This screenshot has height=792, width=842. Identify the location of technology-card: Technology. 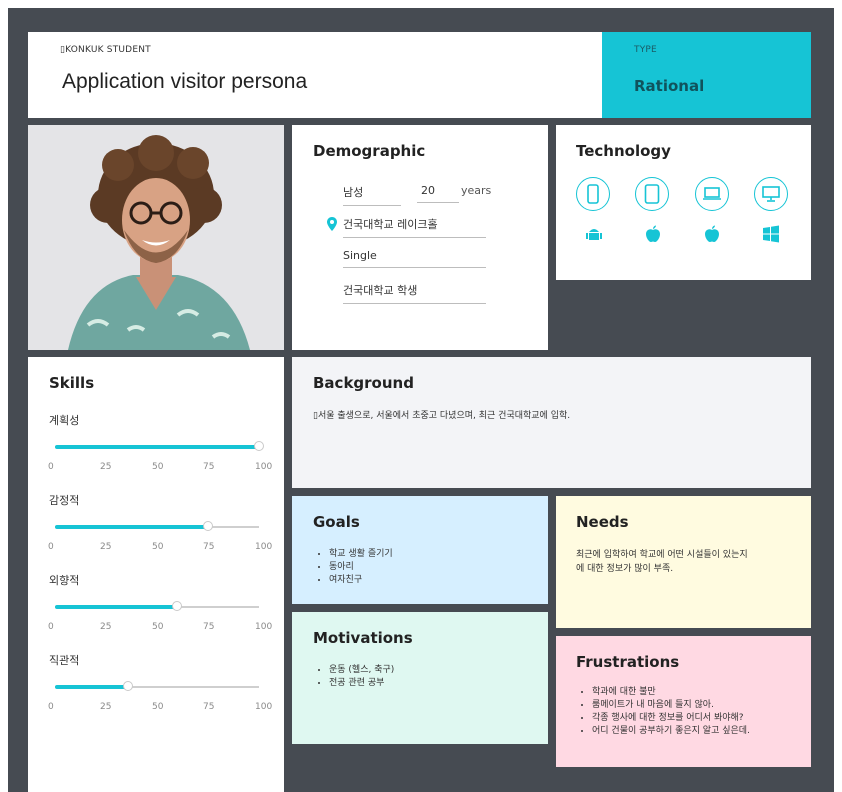
(683, 202).